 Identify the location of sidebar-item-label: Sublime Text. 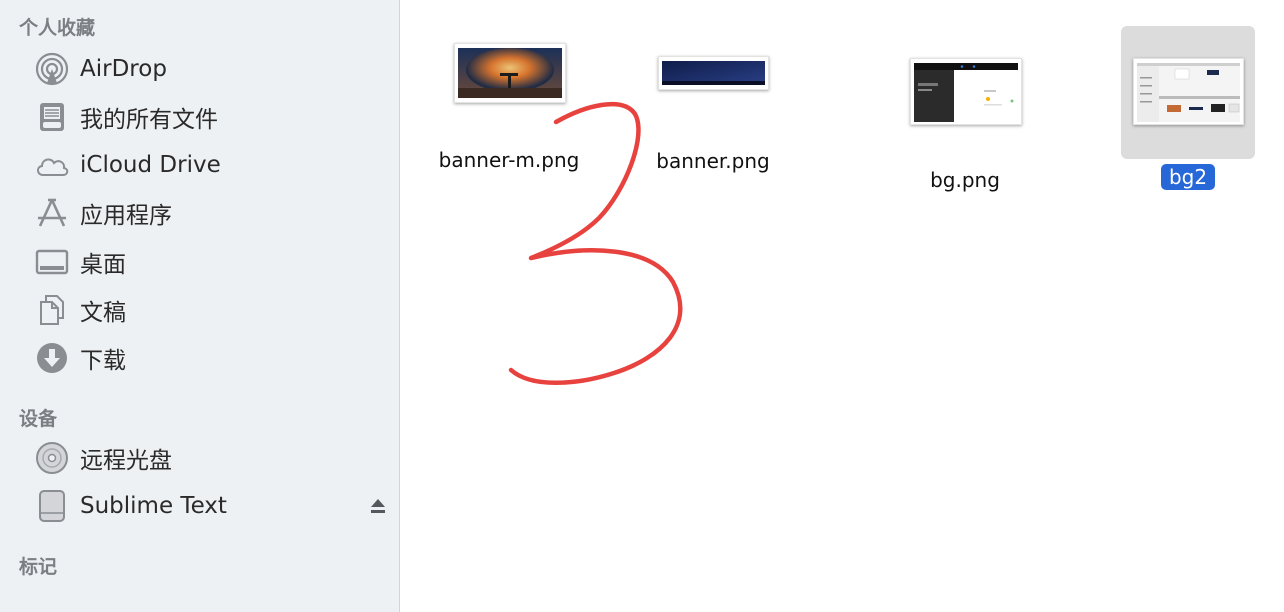
(153, 506).